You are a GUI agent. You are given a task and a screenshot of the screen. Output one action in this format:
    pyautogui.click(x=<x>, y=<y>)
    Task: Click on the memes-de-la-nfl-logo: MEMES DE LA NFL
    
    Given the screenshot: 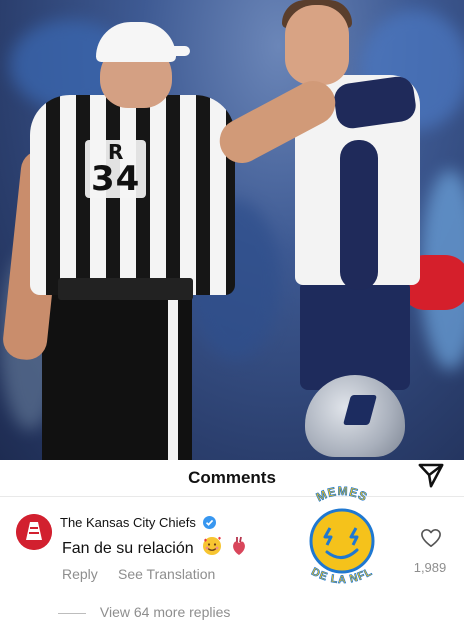 What is the action you would take?
    pyautogui.click(x=342, y=535)
    